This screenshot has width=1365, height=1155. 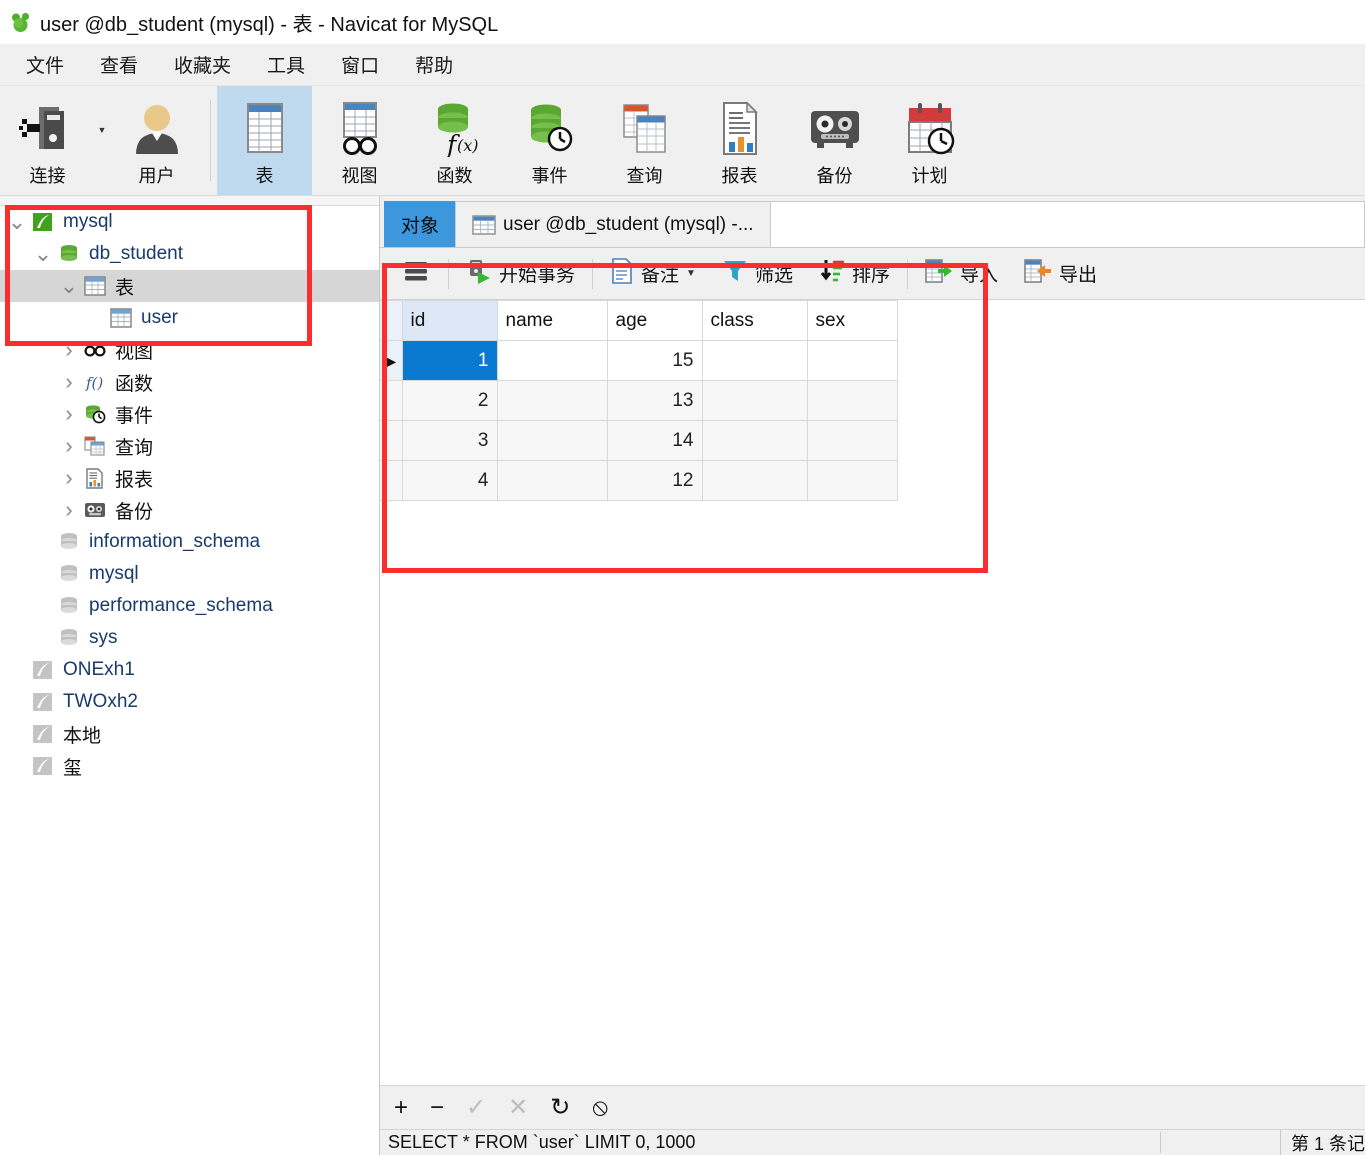 What do you see at coordinates (420, 224) in the screenshot?
I see `tab-objects: 对象` at bounding box center [420, 224].